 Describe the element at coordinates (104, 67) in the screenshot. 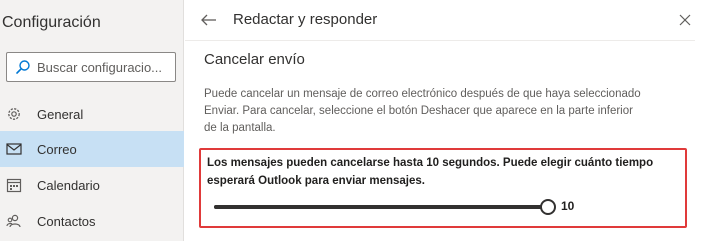

I see `search-input` at that location.